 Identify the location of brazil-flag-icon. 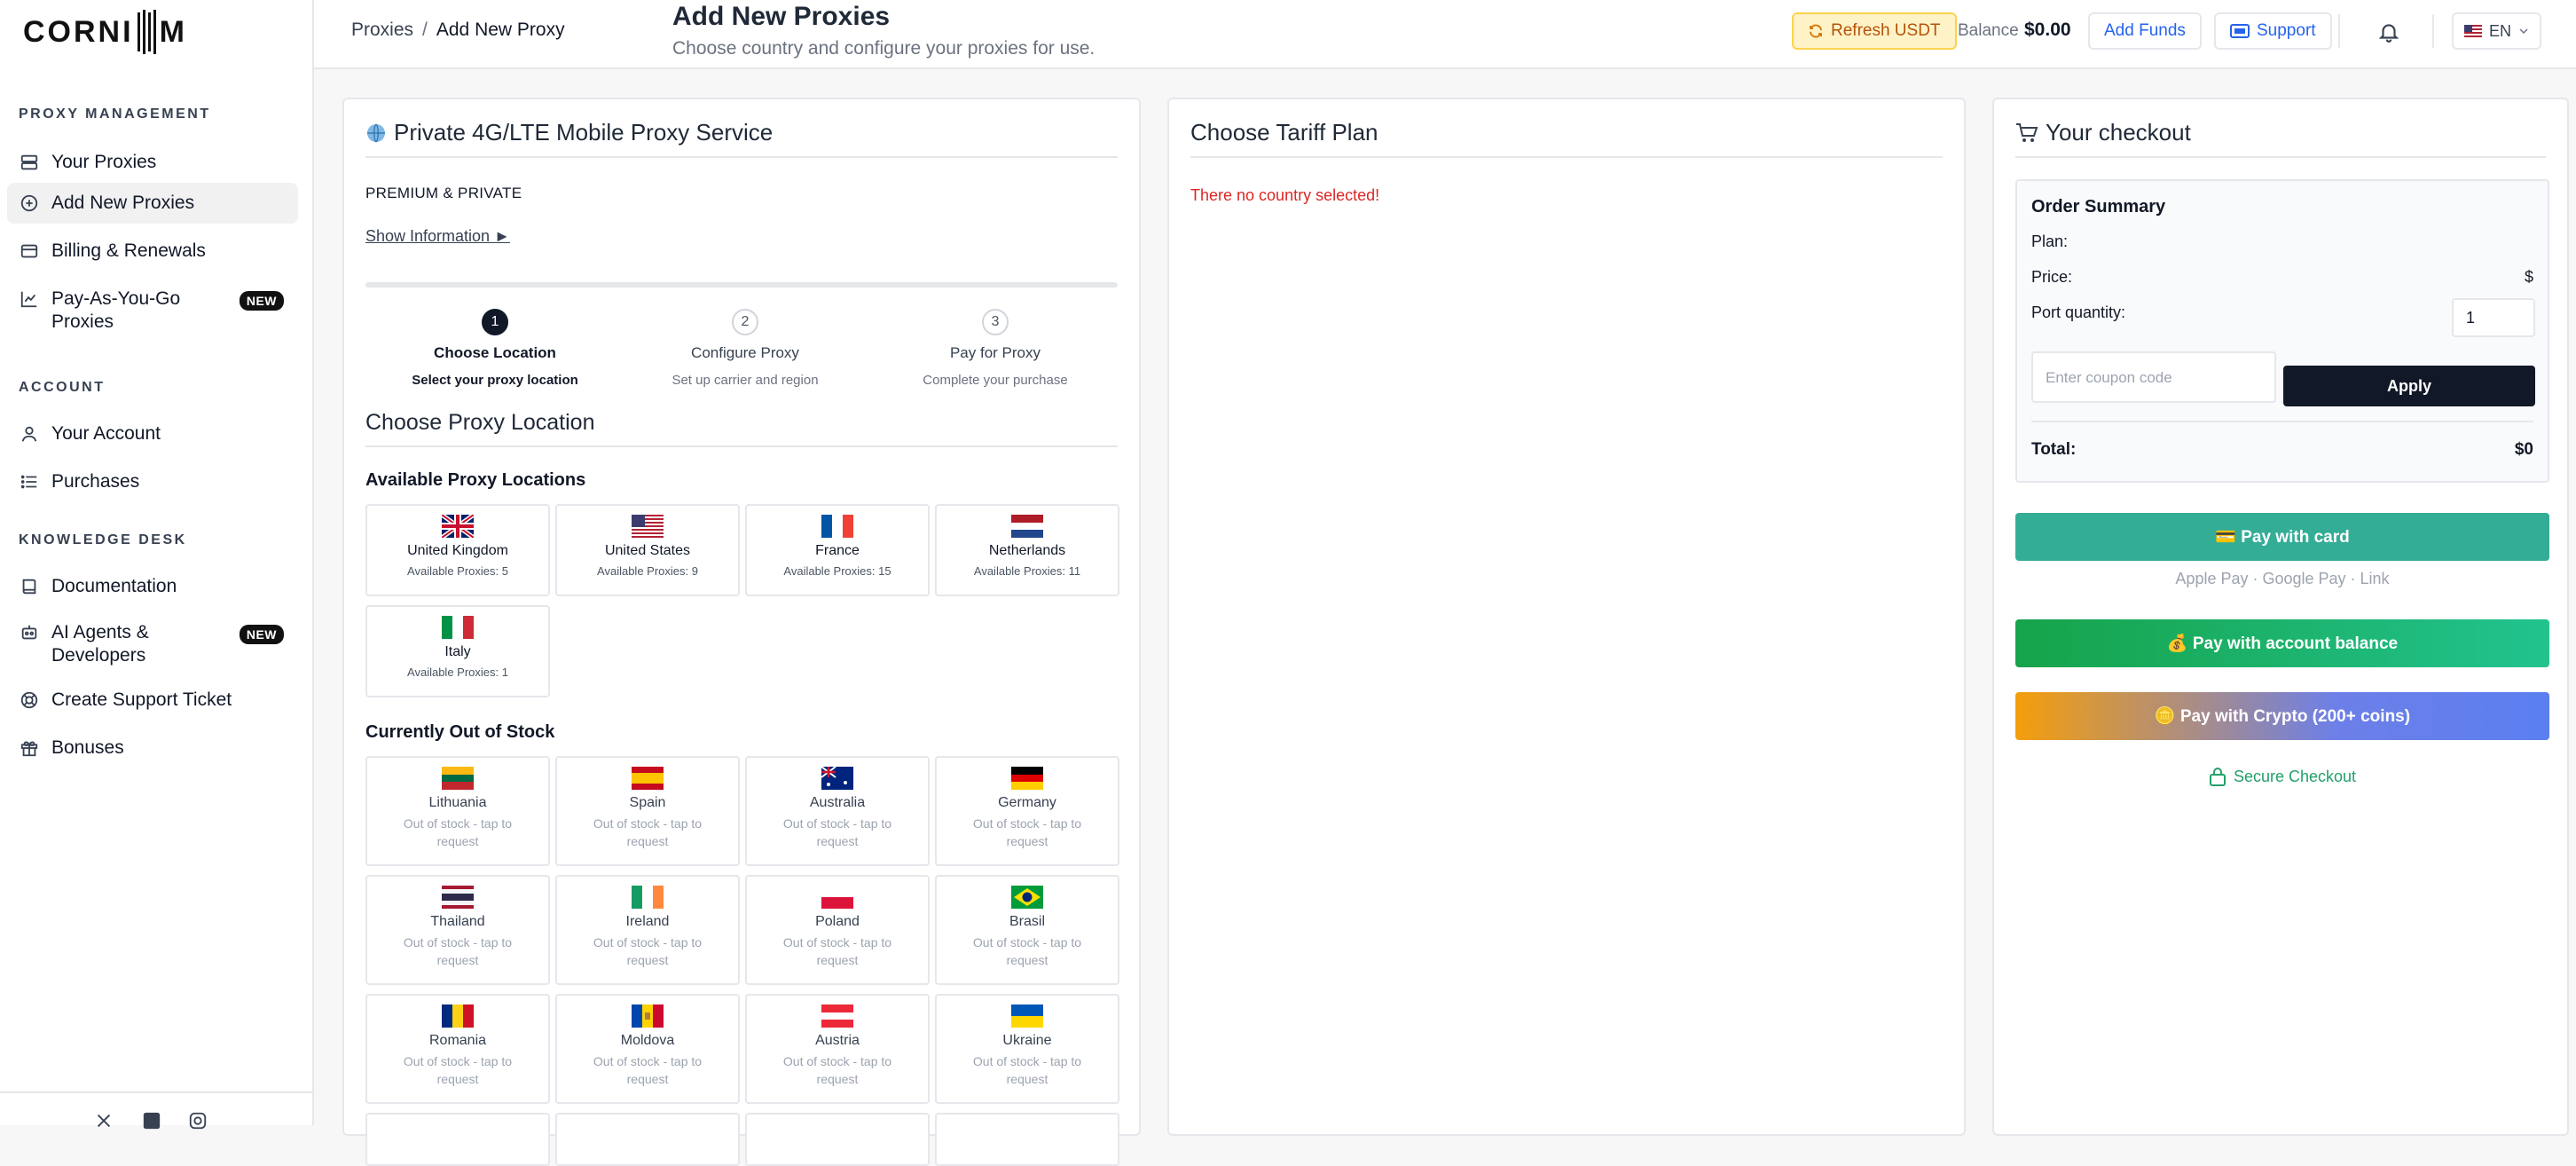
(1027, 897).